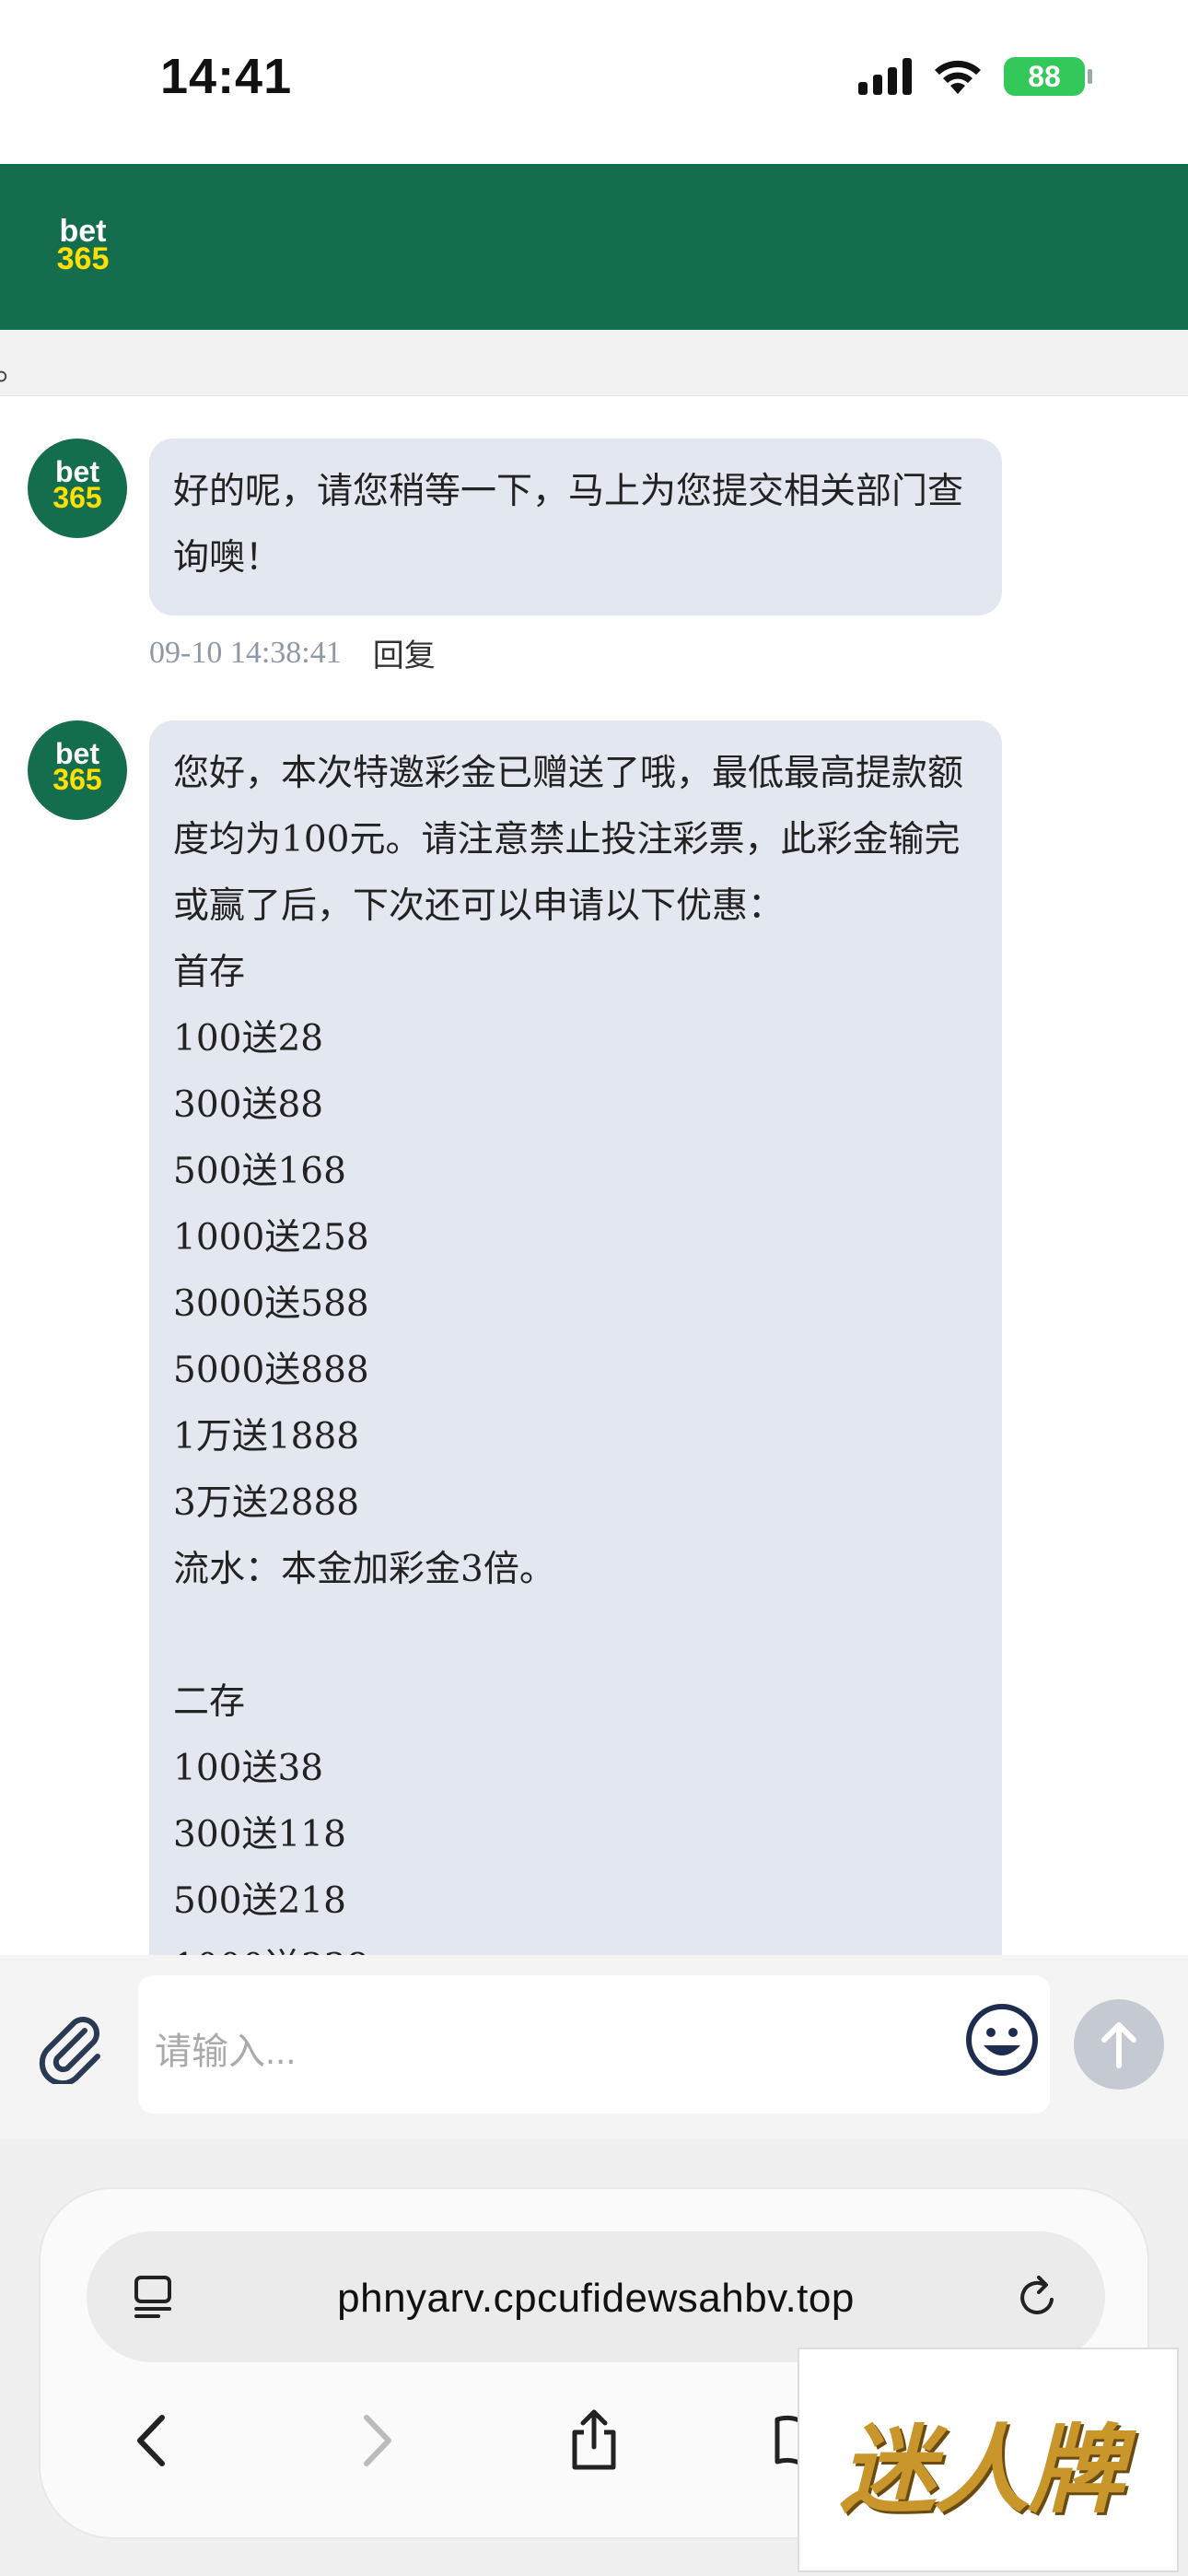 The width and height of the screenshot is (1188, 2576). I want to click on status-bar: 14:41 88, so click(594, 82).